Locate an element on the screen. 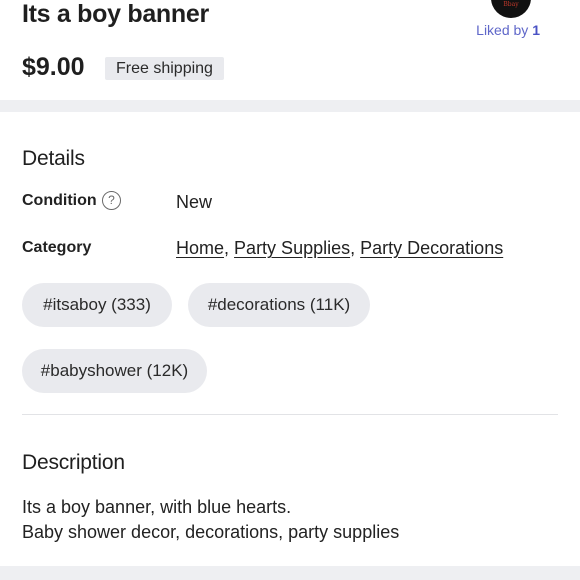  description-line: Its a boy banner, with blue hearts. is located at coordinates (157, 507).